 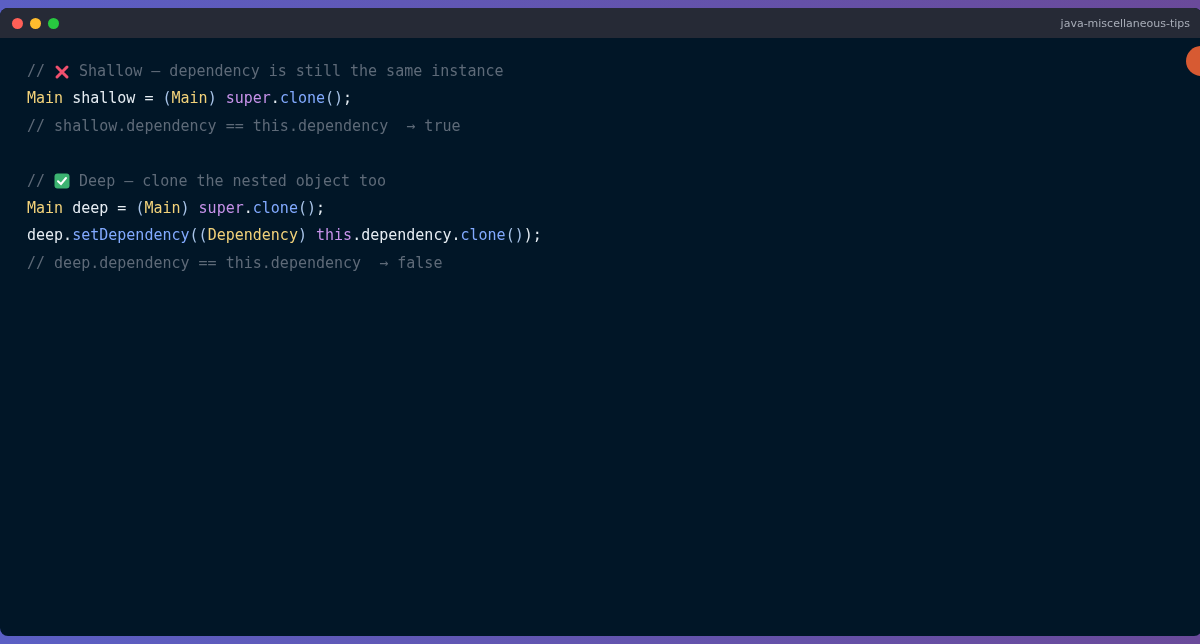 What do you see at coordinates (53, 23) in the screenshot?
I see `maximize-button` at bounding box center [53, 23].